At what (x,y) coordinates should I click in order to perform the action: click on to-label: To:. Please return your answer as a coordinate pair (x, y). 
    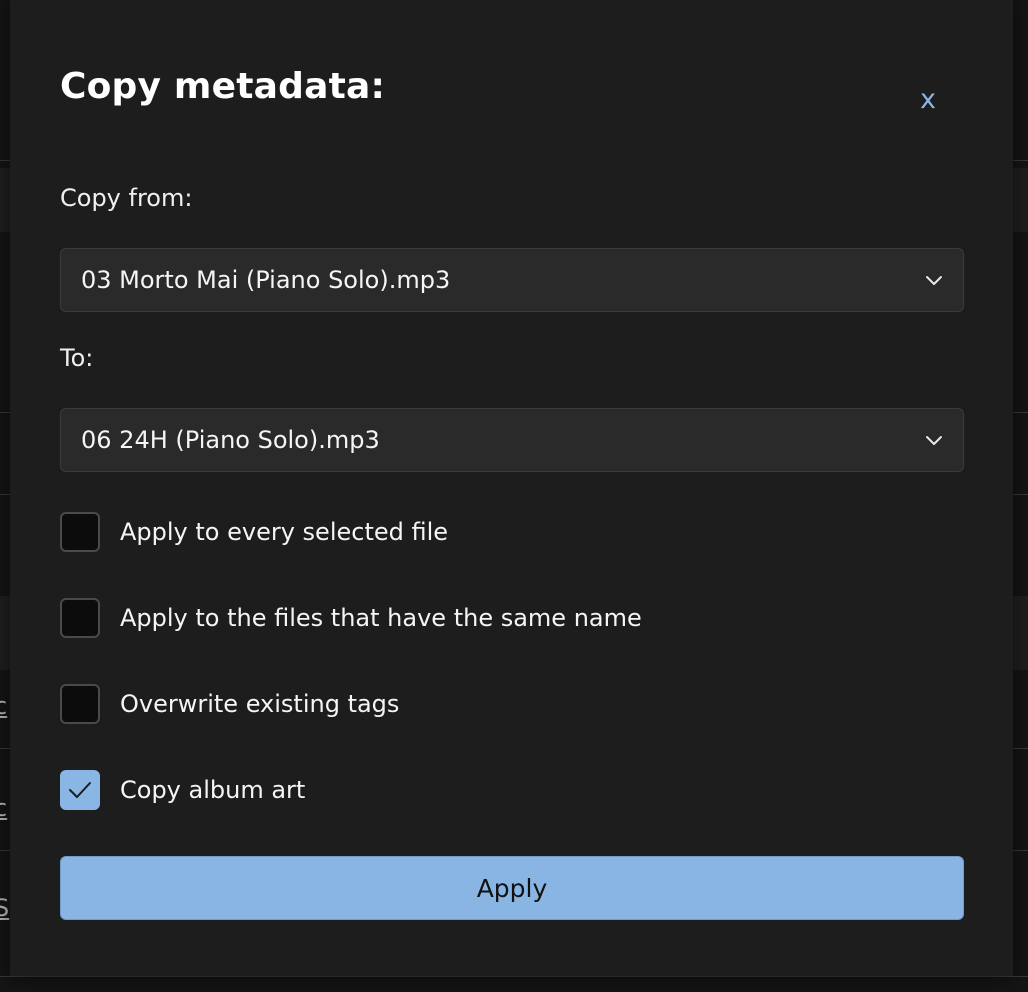
    Looking at the image, I should click on (77, 358).